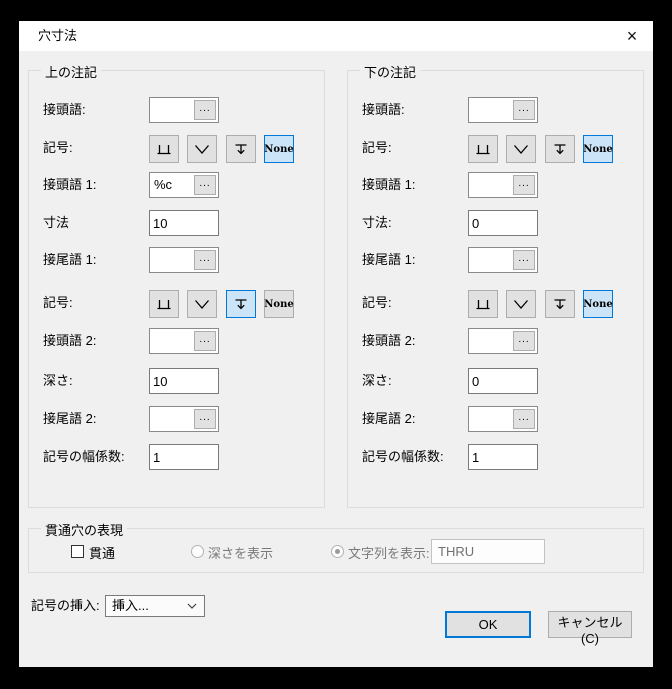 This screenshot has width=672, height=689. I want to click on upper-dimension-input, so click(184, 223).